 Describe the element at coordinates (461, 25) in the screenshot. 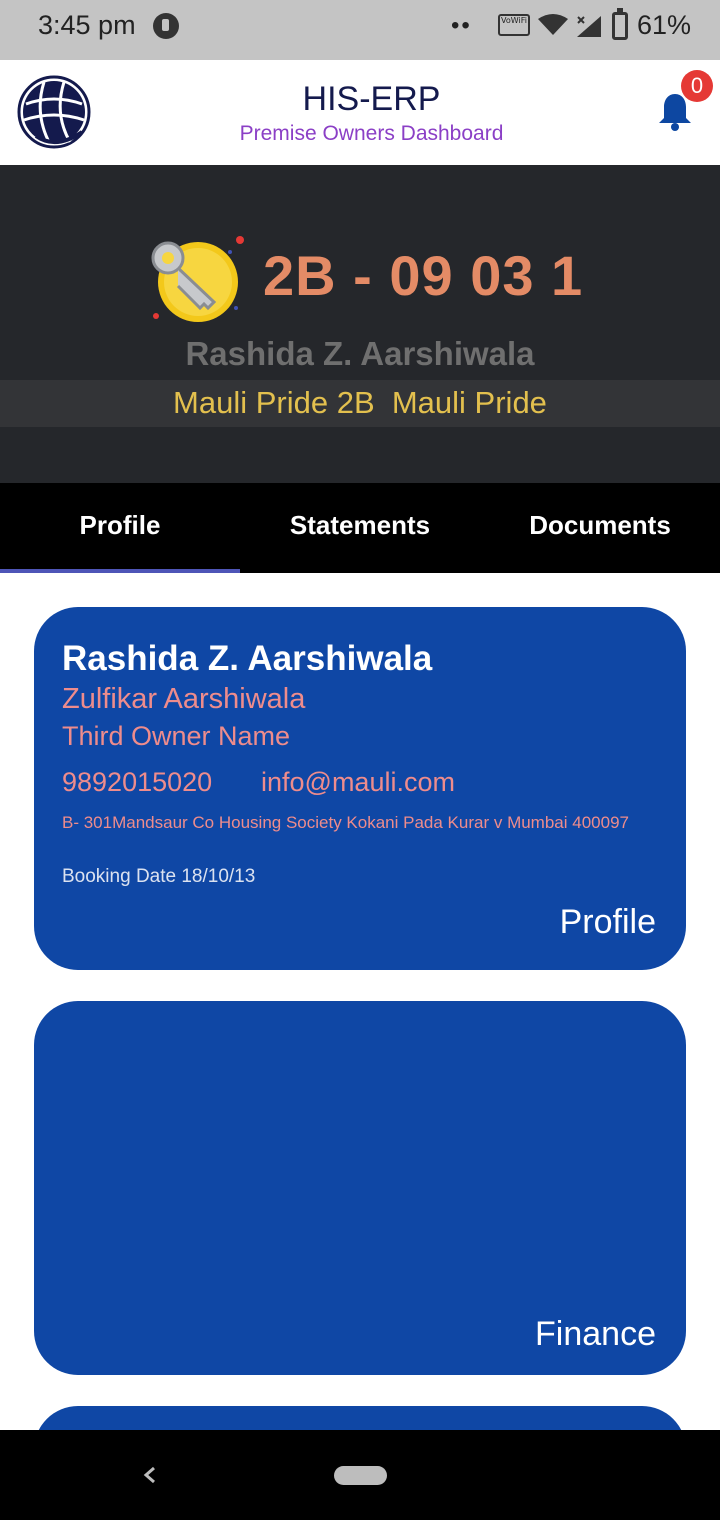

I see `notification-dots-icon: ••` at that location.